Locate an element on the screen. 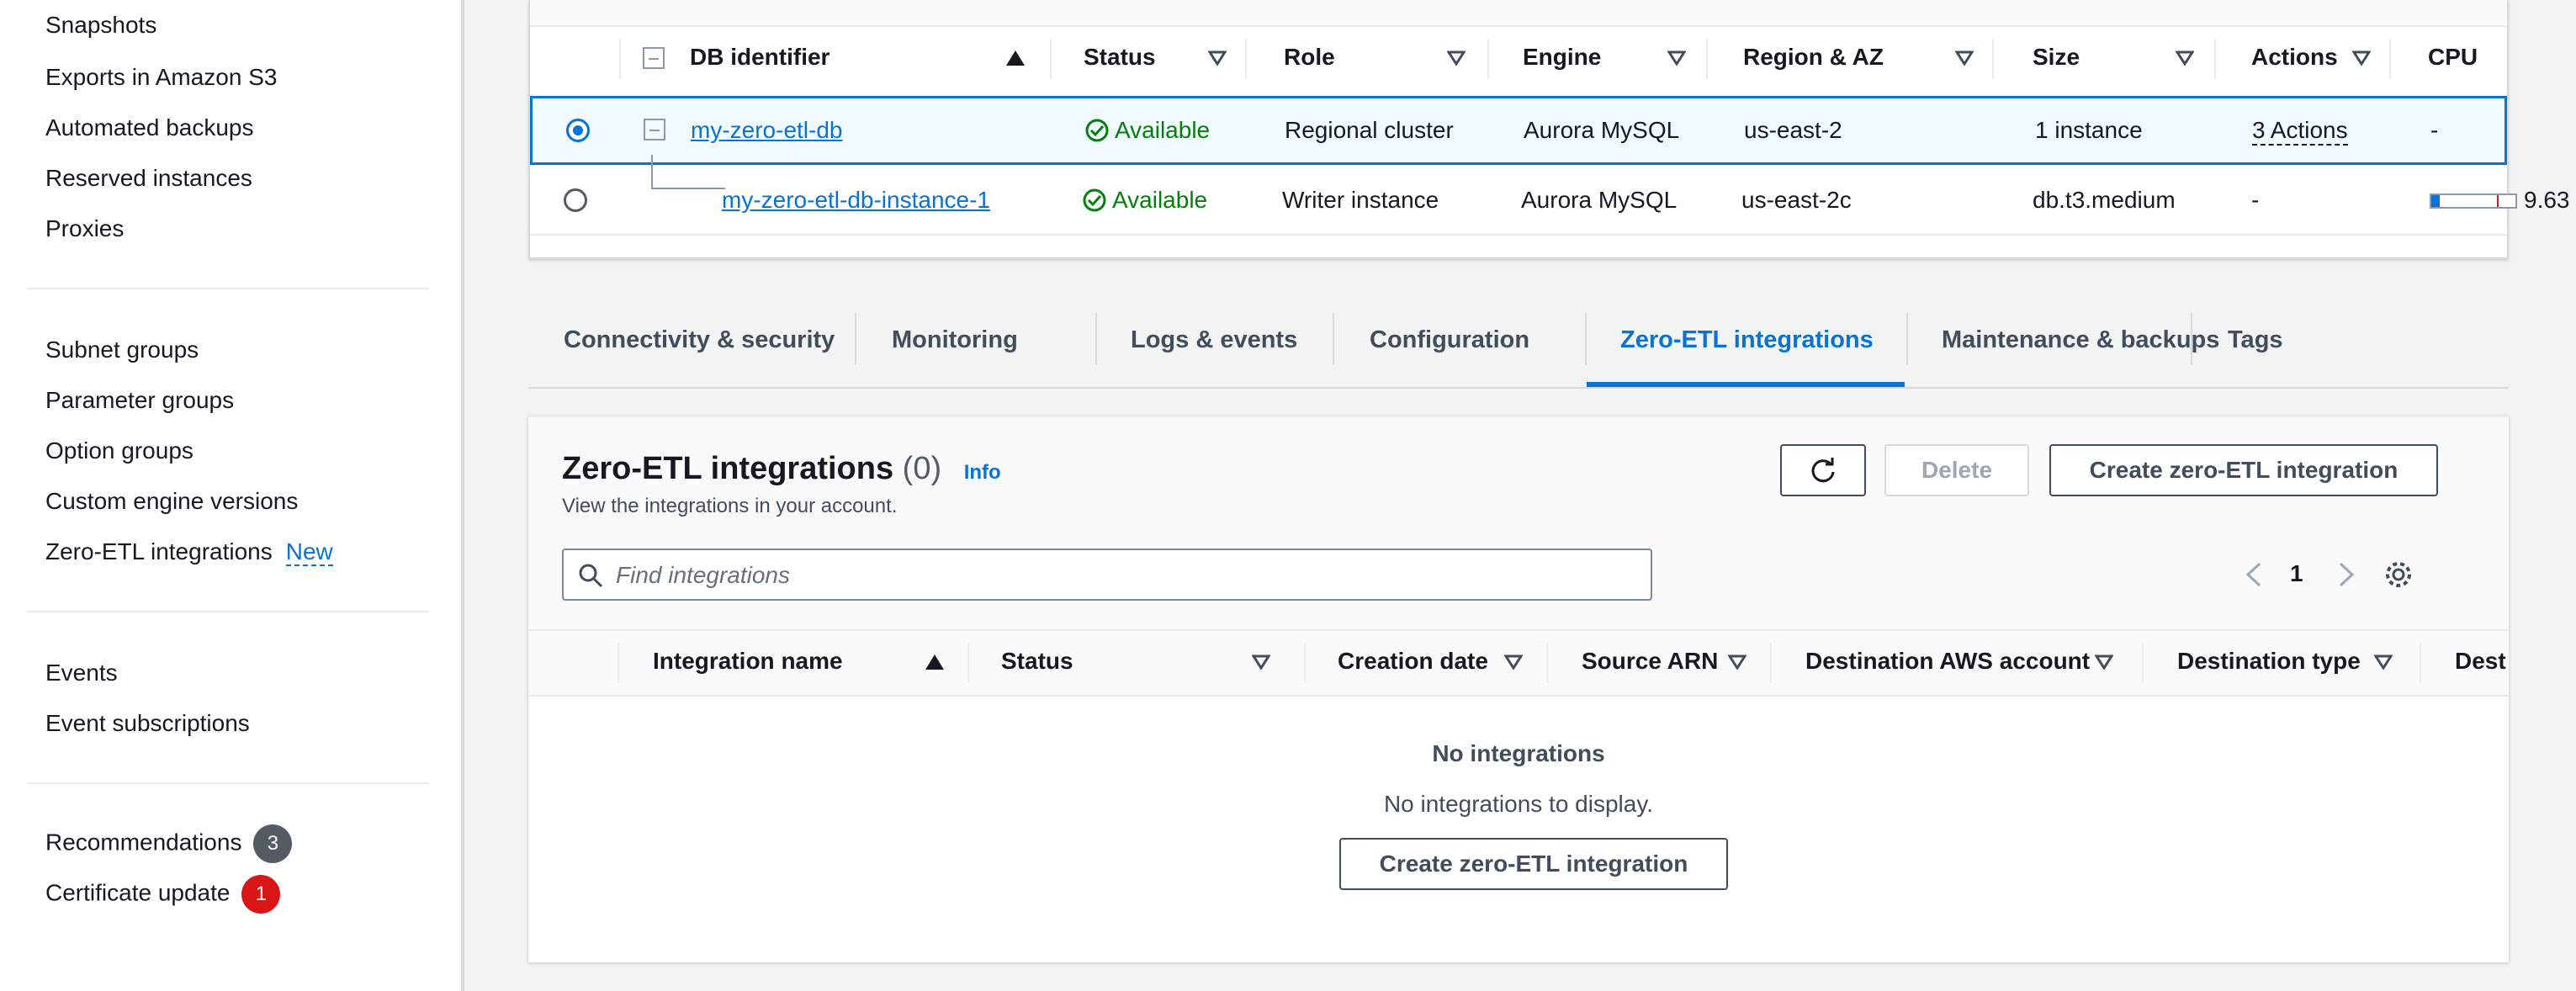 This screenshot has width=2576, height=991. chevron-left-icon is located at coordinates (2254, 574).